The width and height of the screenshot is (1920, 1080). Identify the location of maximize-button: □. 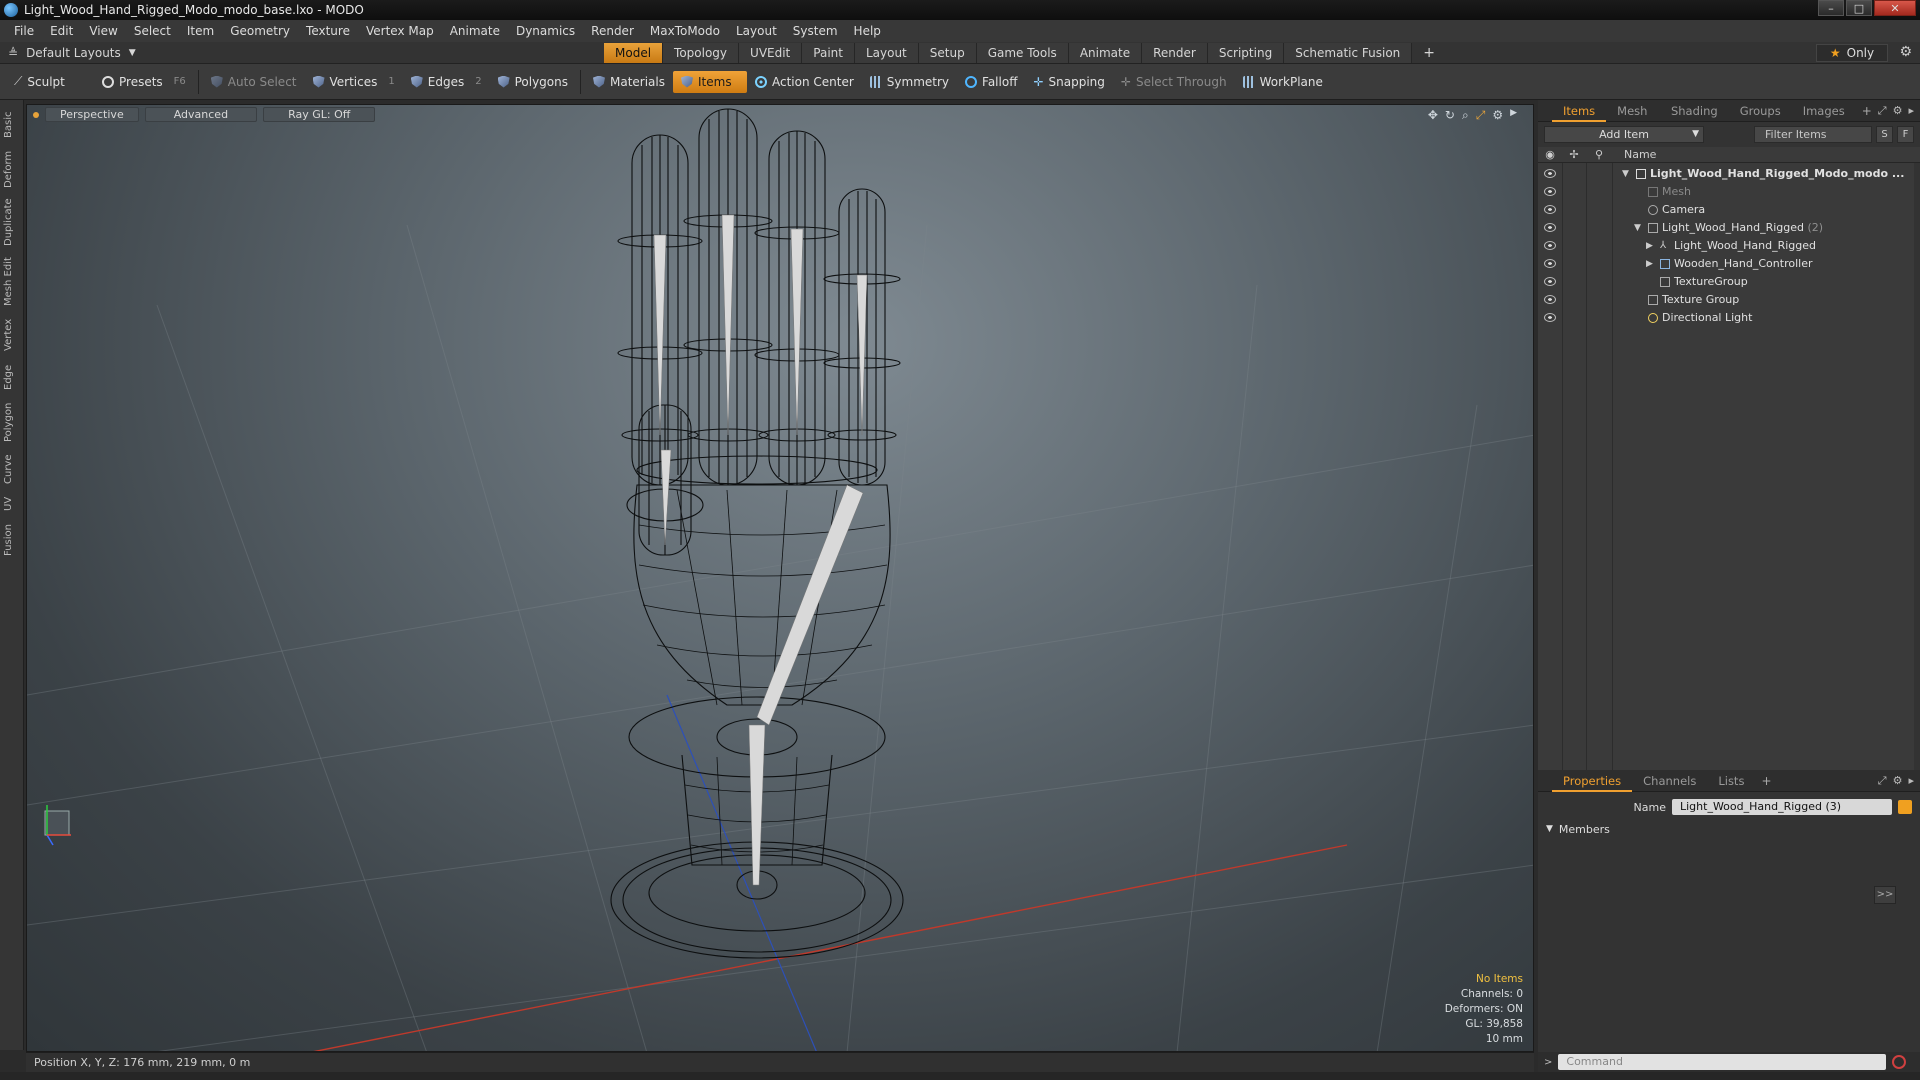
(1859, 8).